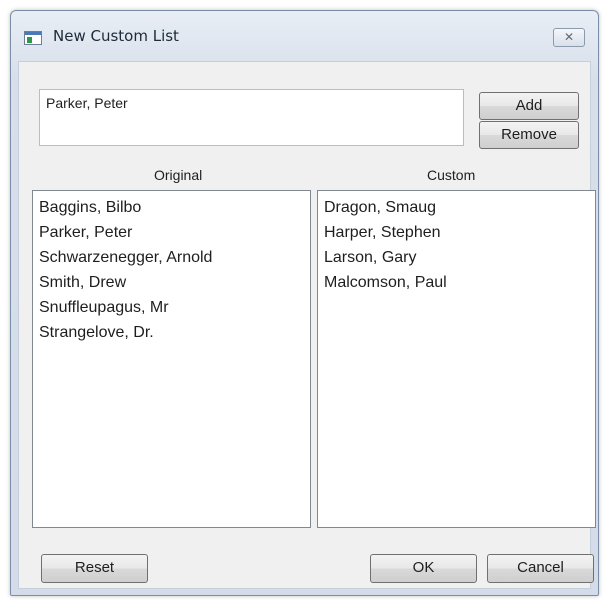  Describe the element at coordinates (251, 117) in the screenshot. I see `name-input: Parker, Peter` at that location.